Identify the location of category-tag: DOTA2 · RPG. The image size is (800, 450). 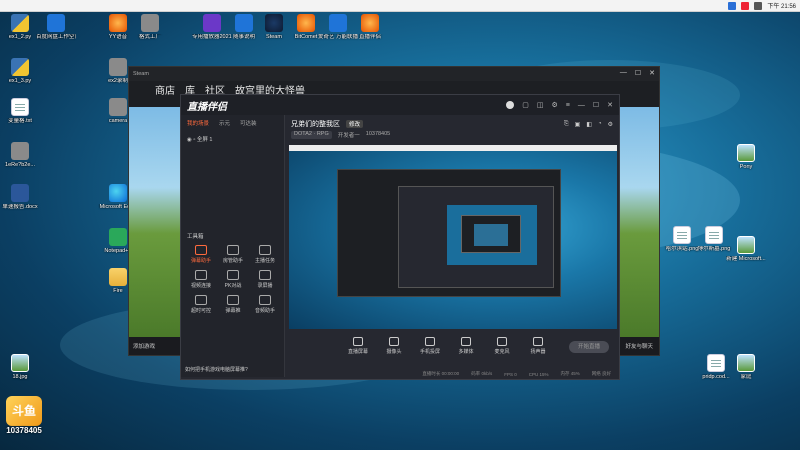
(311, 135).